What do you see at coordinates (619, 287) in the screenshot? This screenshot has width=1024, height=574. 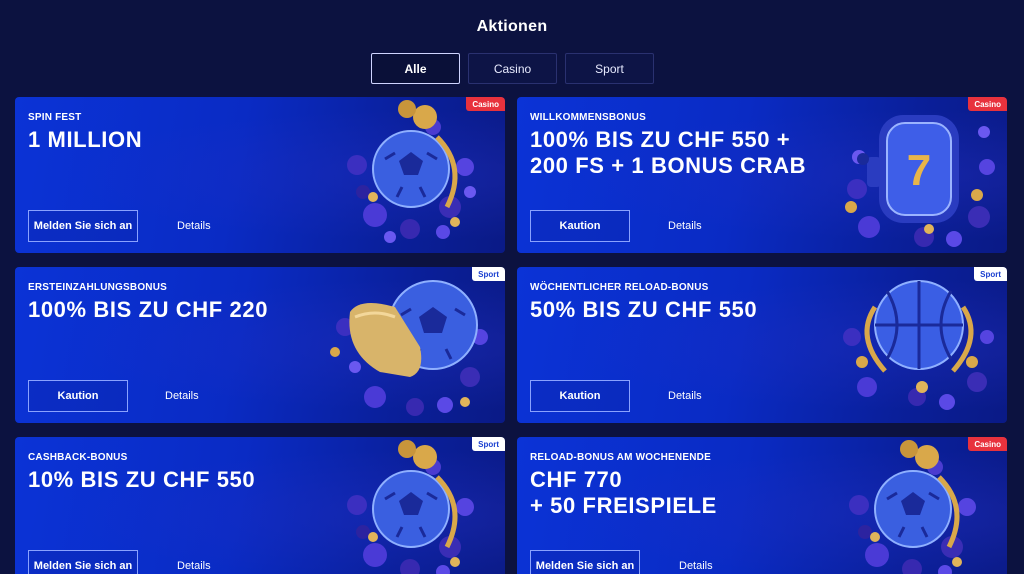 I see `promo-label: WÖCHENTLICHER RELOAD-BONUS` at bounding box center [619, 287].